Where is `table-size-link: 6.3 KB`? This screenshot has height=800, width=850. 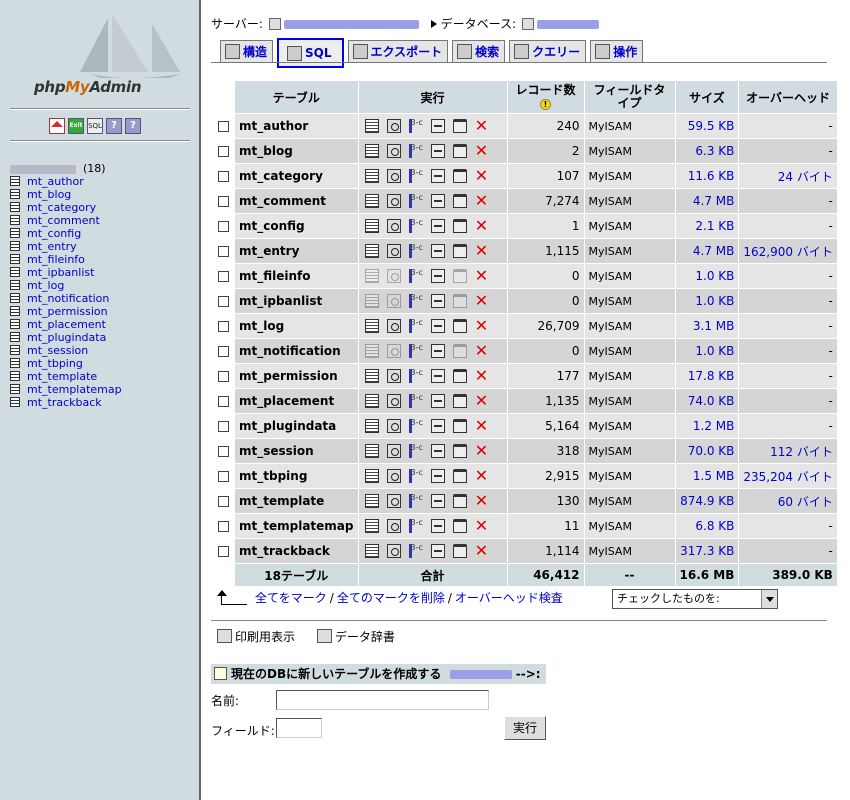 table-size-link: 6.3 KB is located at coordinates (707, 151).